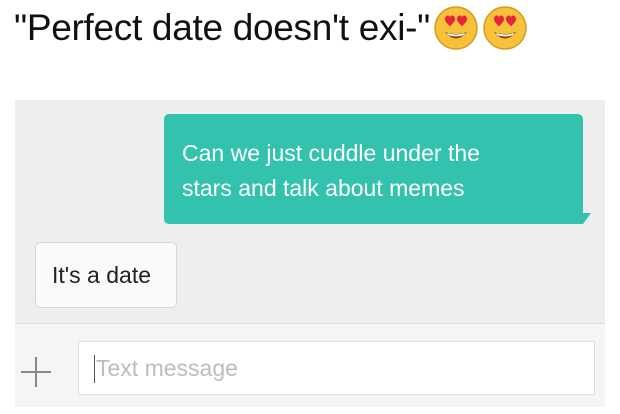 The image size is (620, 414). Describe the element at coordinates (331, 153) in the screenshot. I see `sent-message-line: Can we just cuddle under the` at that location.